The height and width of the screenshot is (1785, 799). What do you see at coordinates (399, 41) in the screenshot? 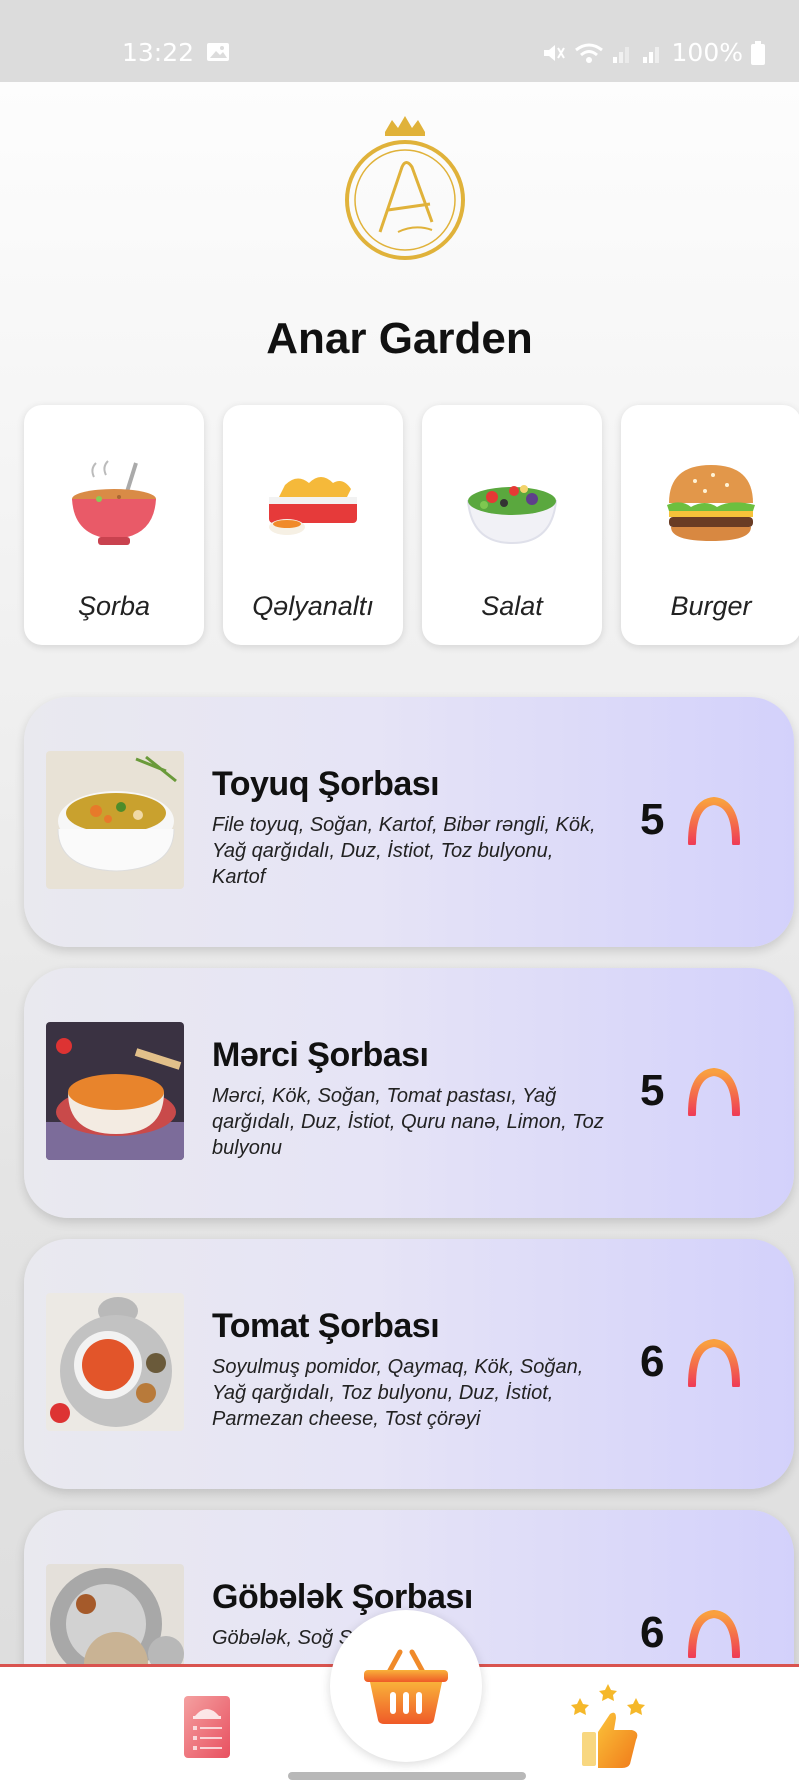
I see `status-bar: 13:22 100%` at bounding box center [399, 41].